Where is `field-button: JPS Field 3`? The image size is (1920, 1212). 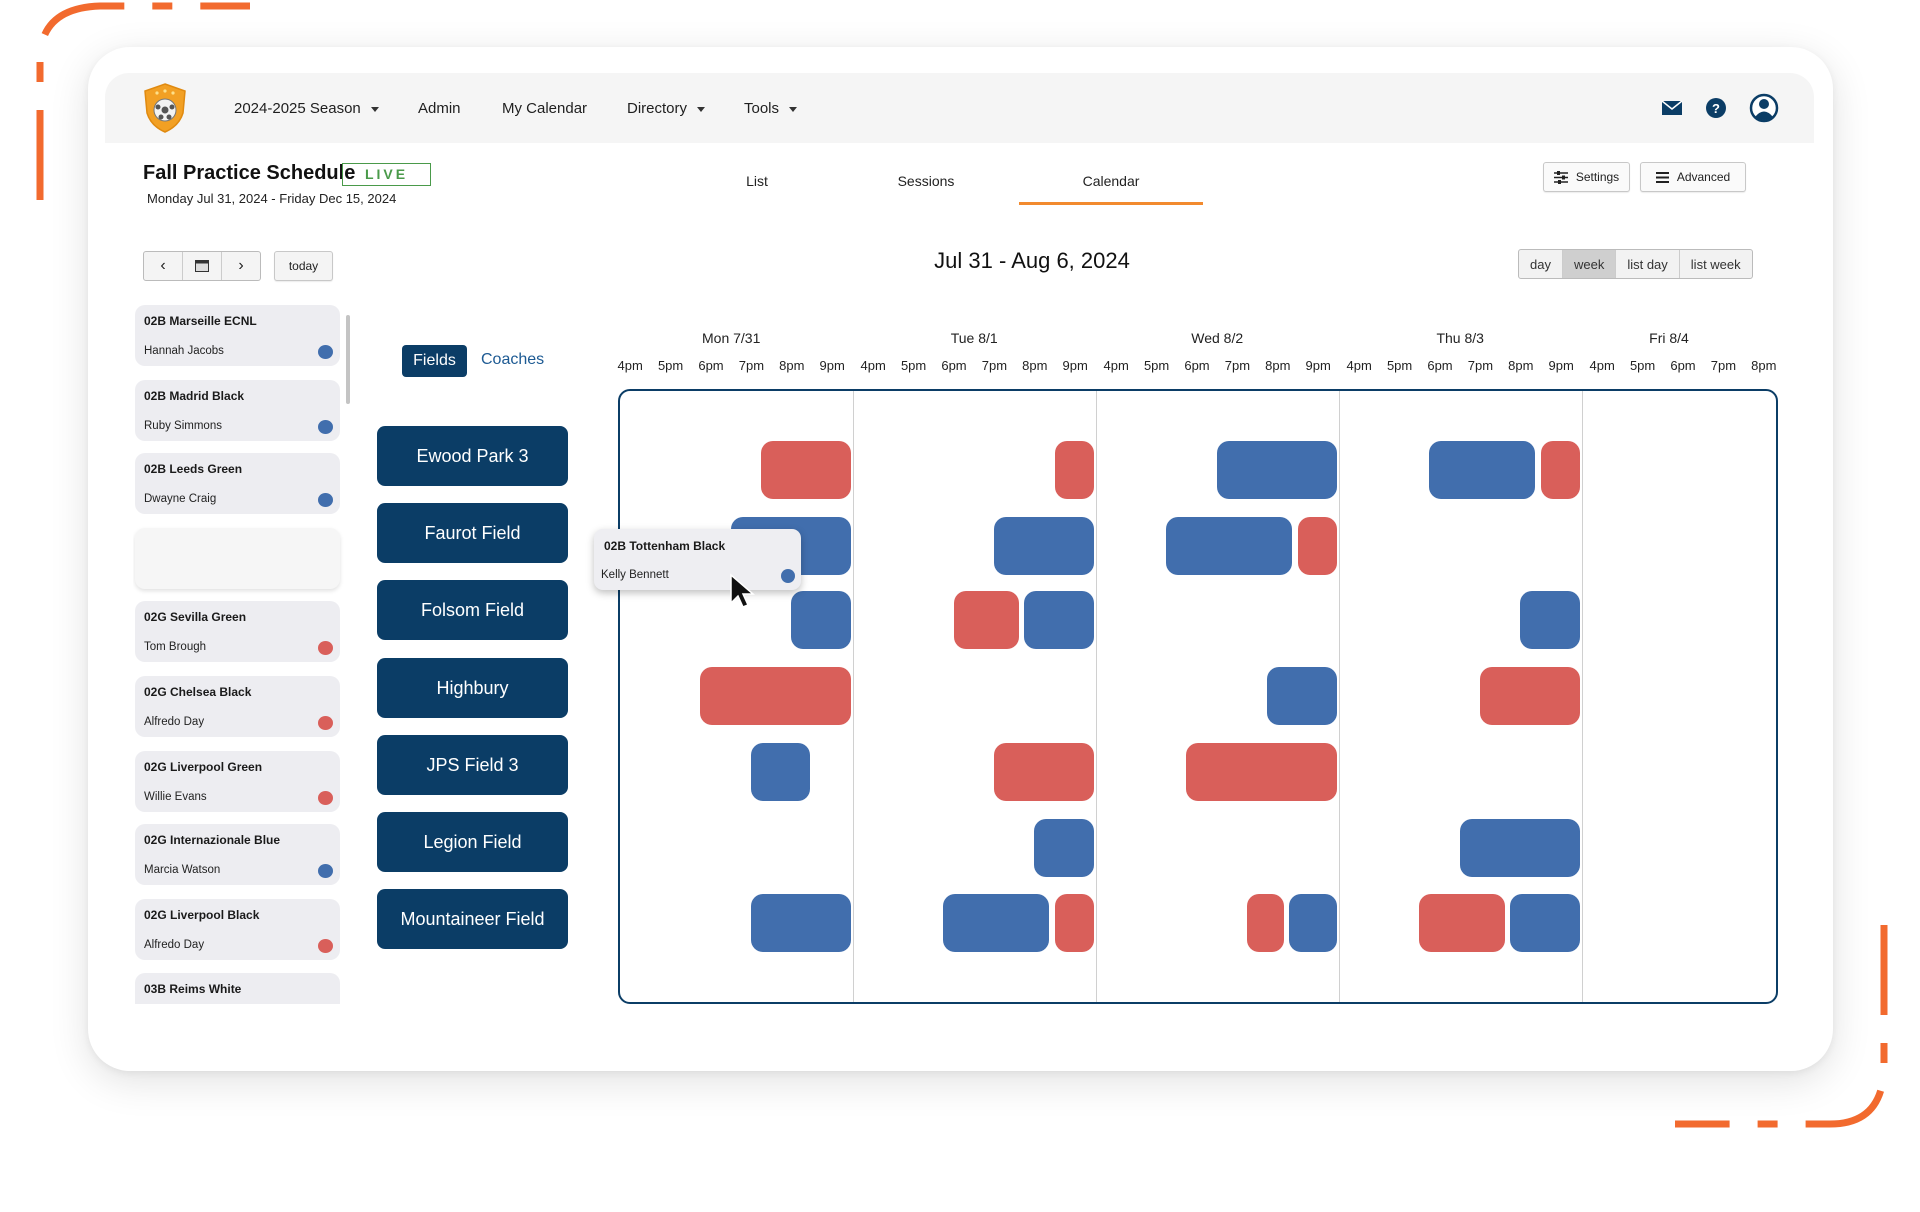 field-button: JPS Field 3 is located at coordinates (472, 765).